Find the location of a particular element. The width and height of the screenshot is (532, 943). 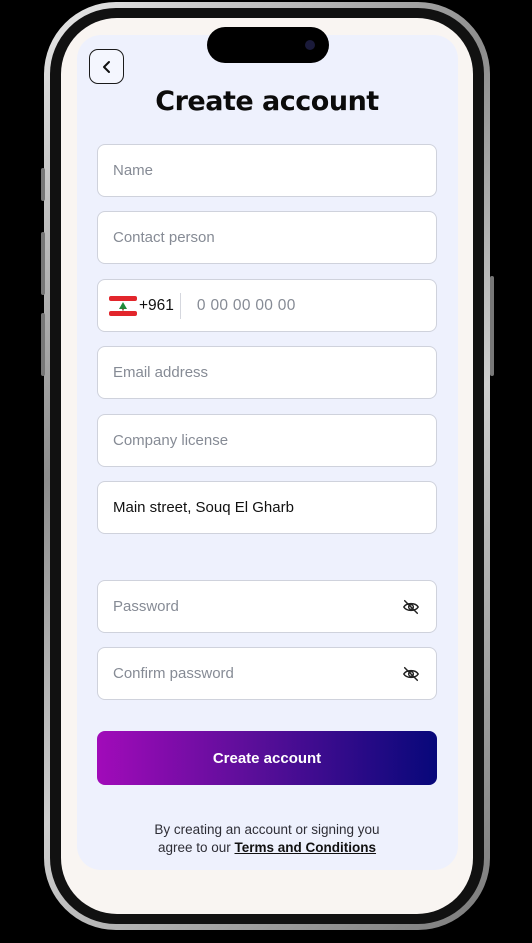

address-field: Main street, Souq El Gharb is located at coordinates (267, 507).